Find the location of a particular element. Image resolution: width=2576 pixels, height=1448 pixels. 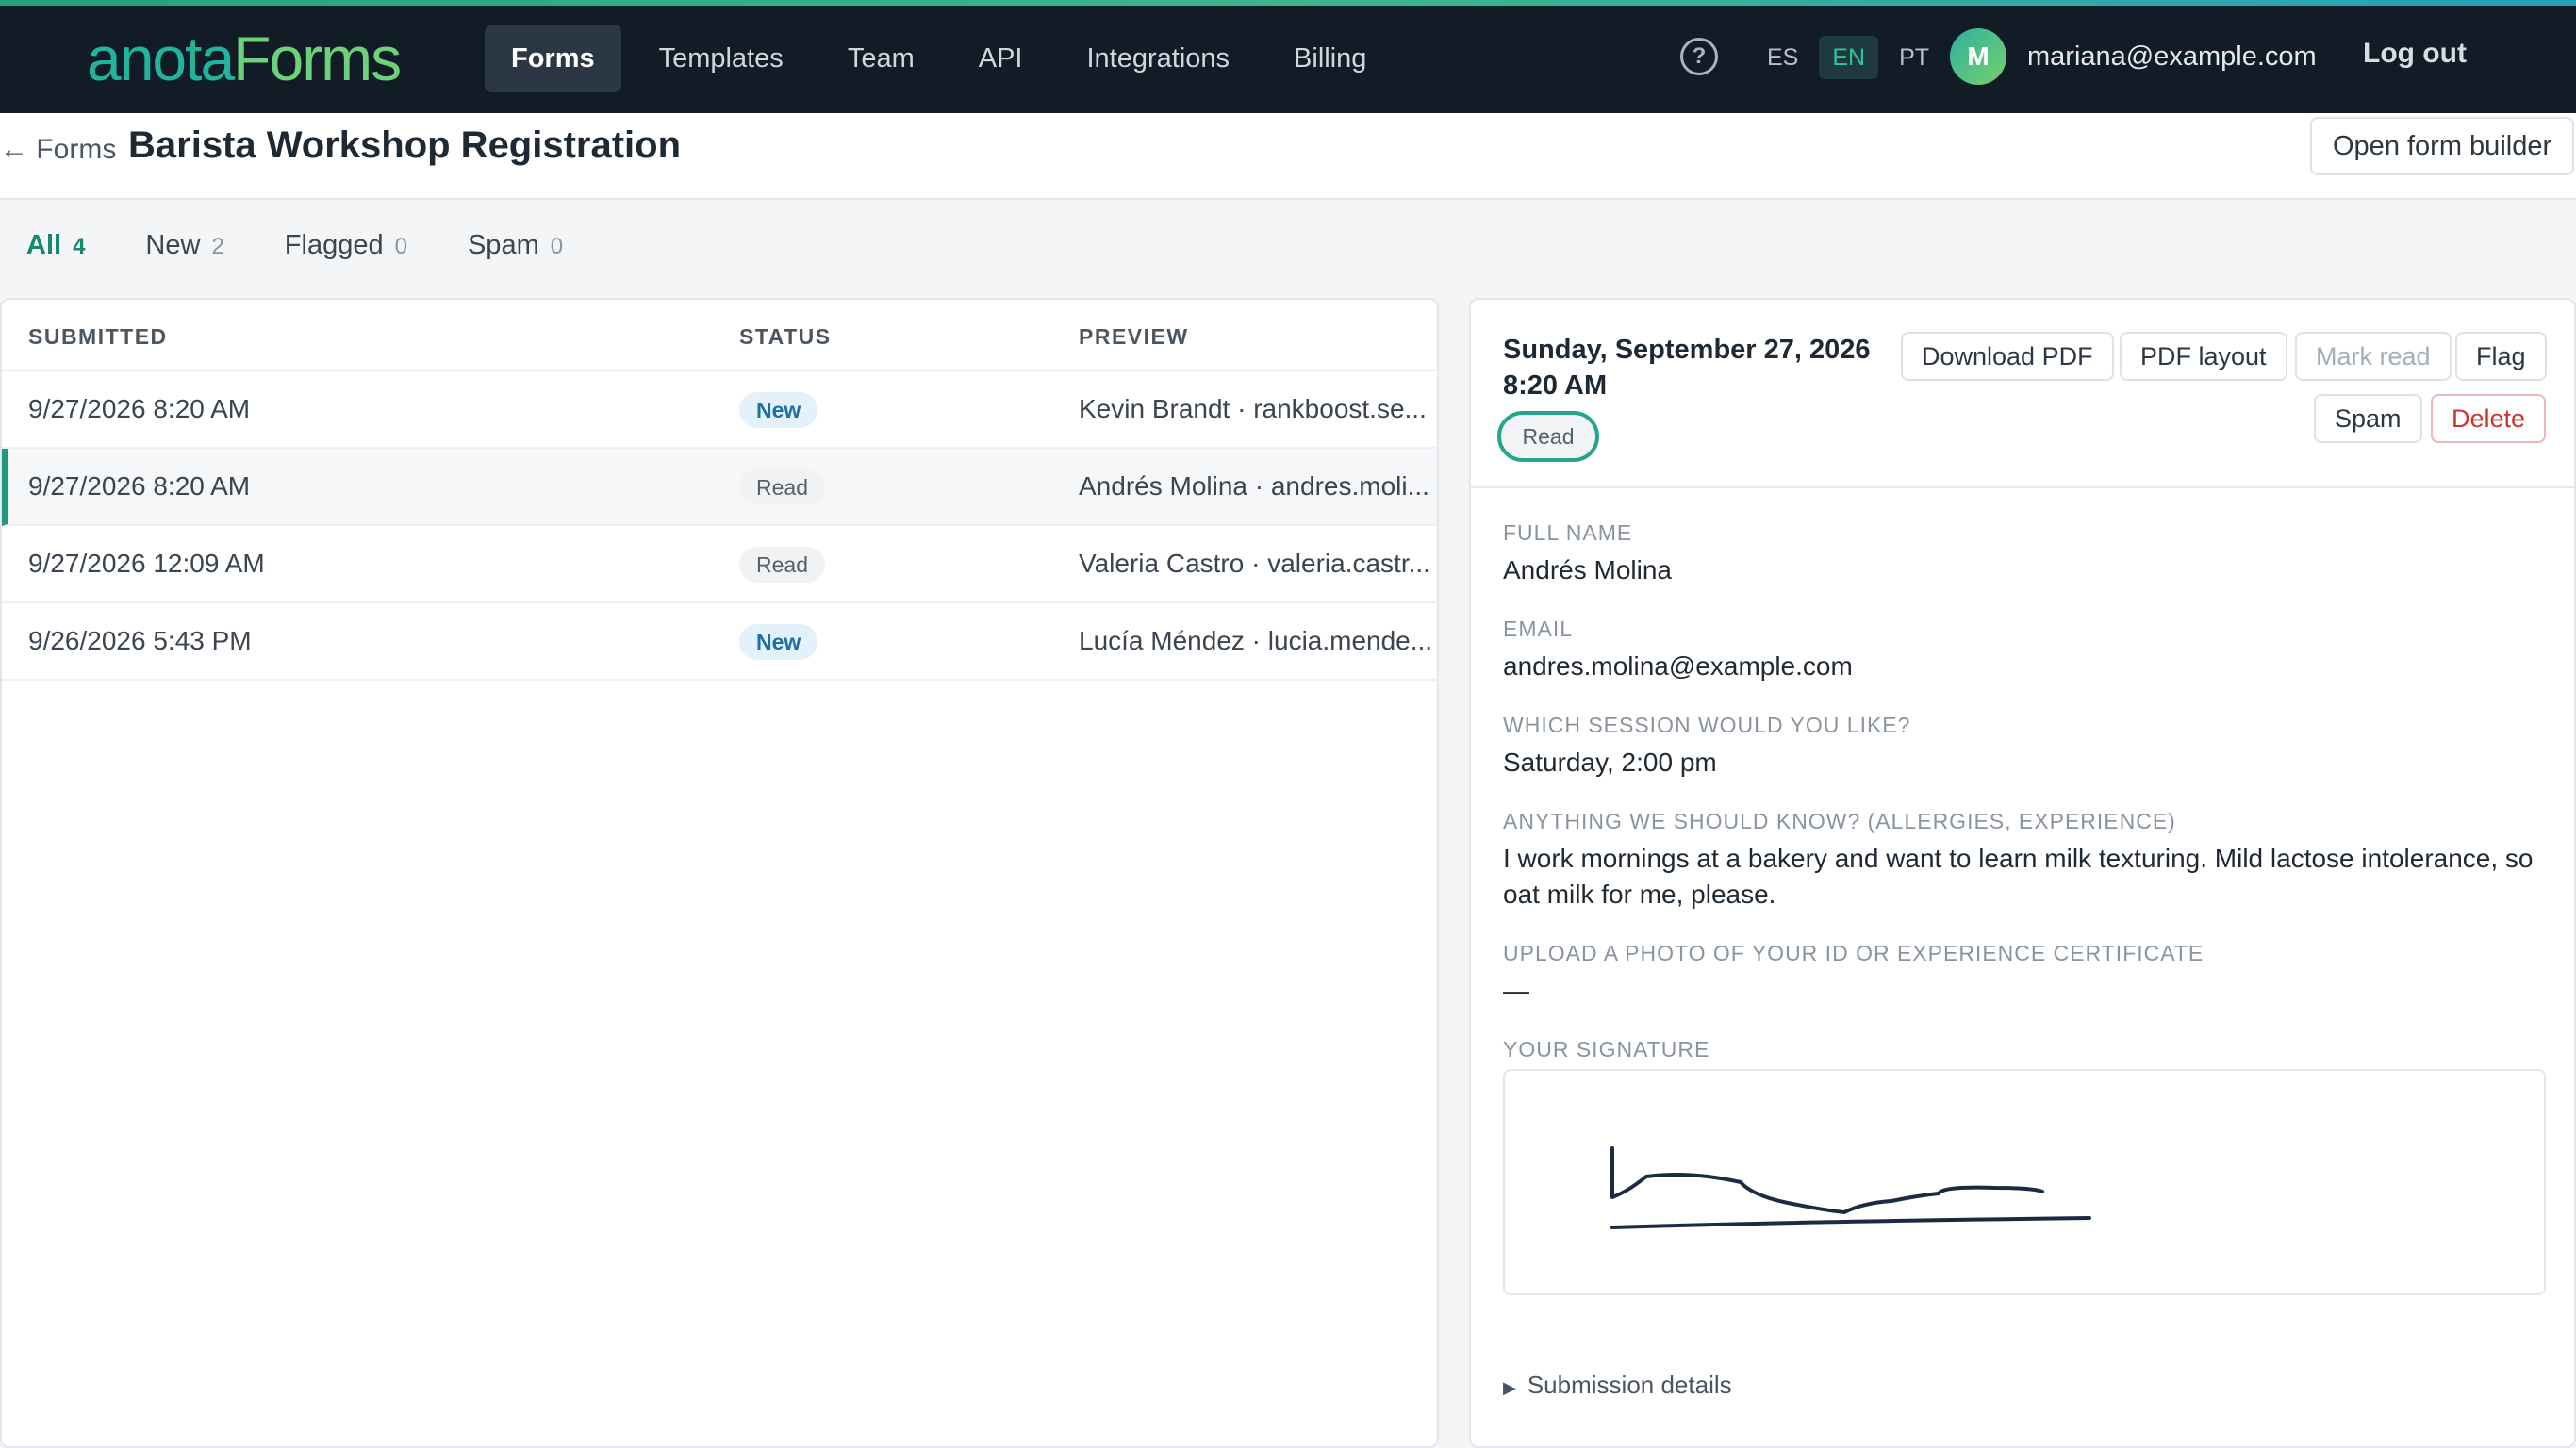

lang-pt: PT is located at coordinates (1914, 57).